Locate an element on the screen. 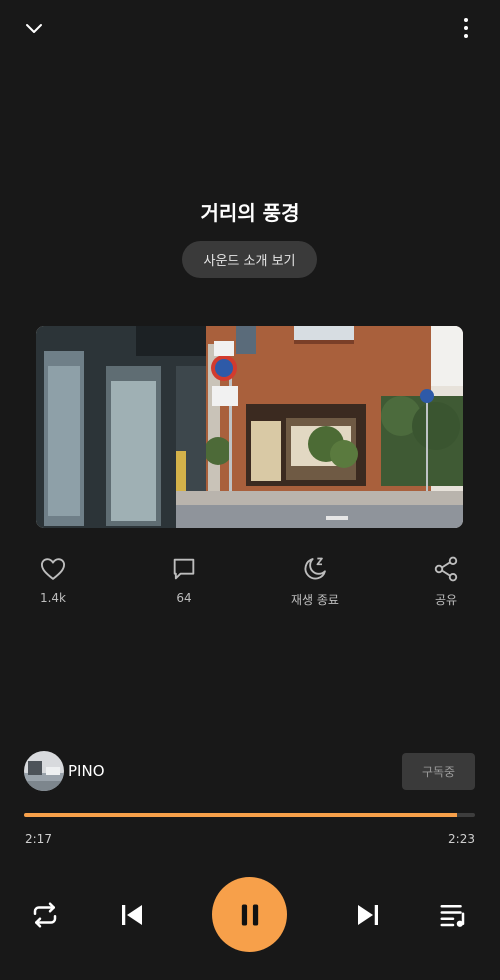  like-action: 1.4k is located at coordinates (53, 580).